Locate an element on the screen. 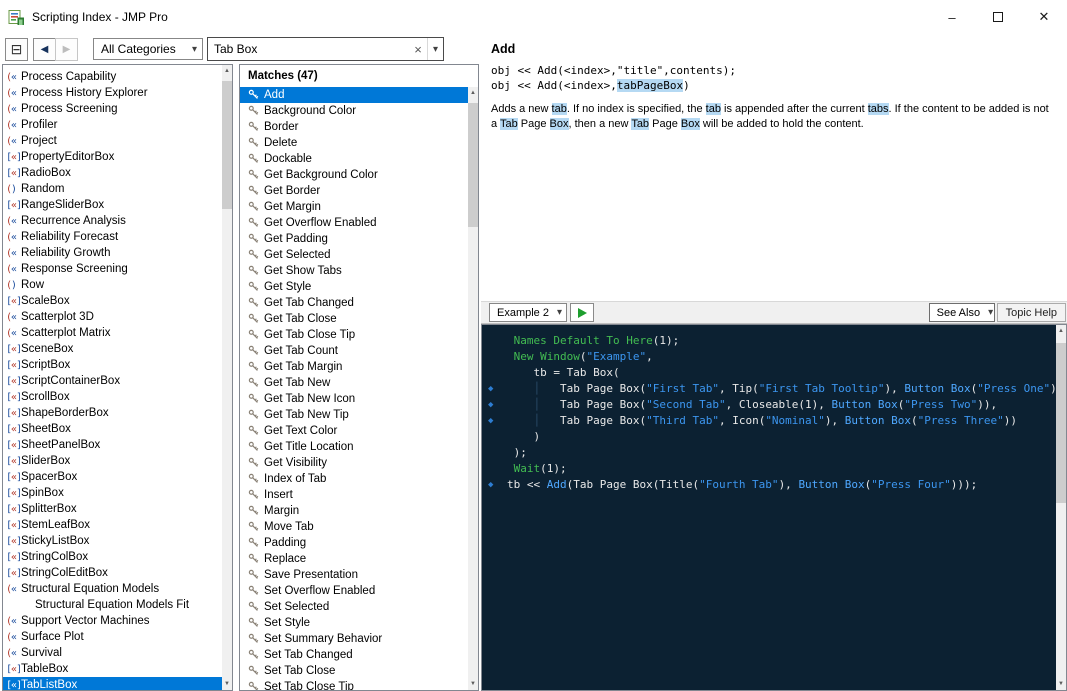  match-item: Margin is located at coordinates (354, 511).